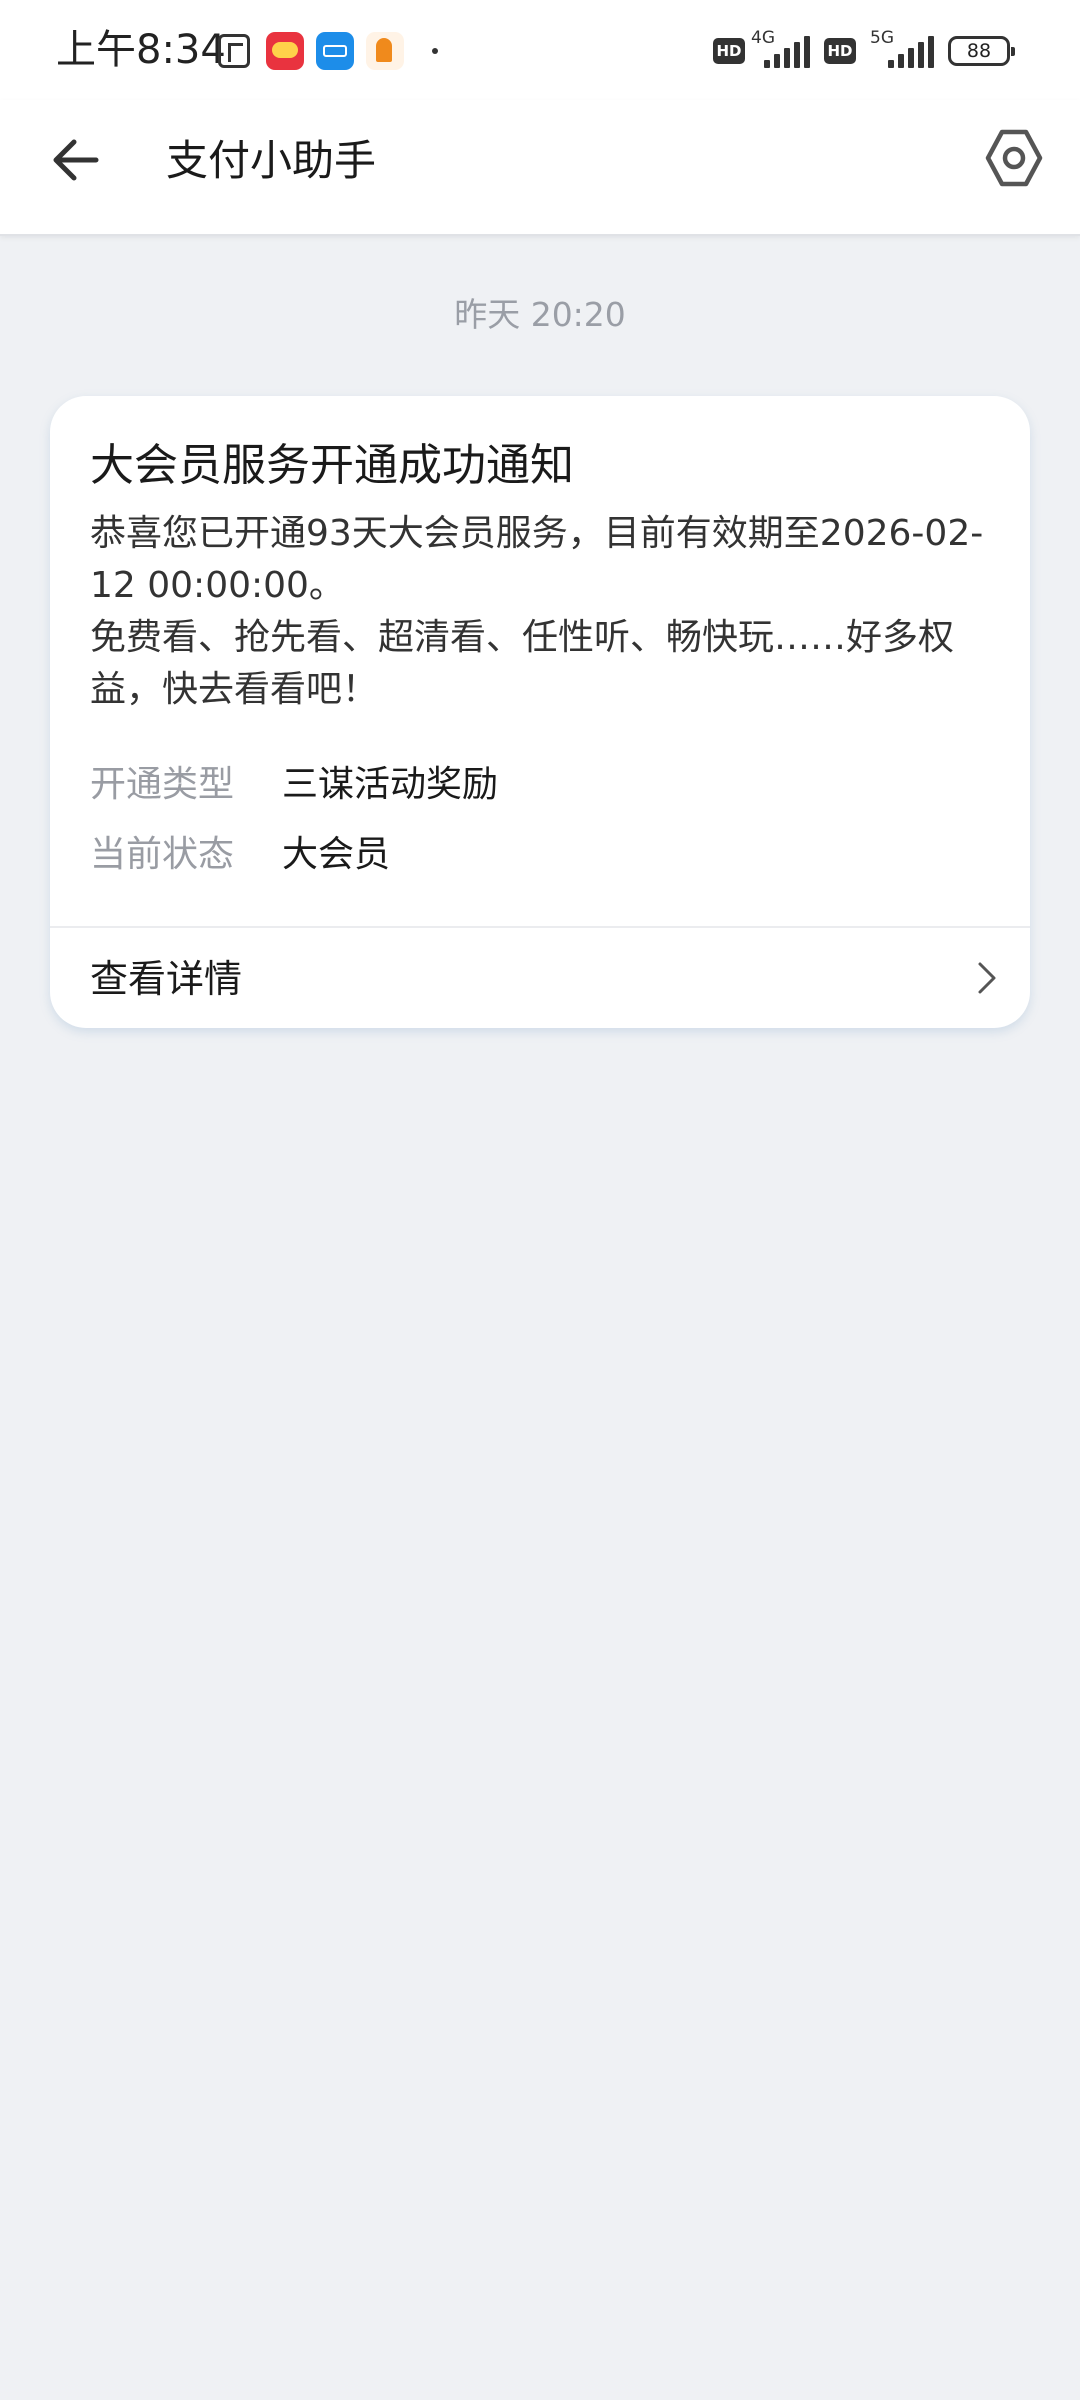  I want to click on settings-button, so click(1014, 158).